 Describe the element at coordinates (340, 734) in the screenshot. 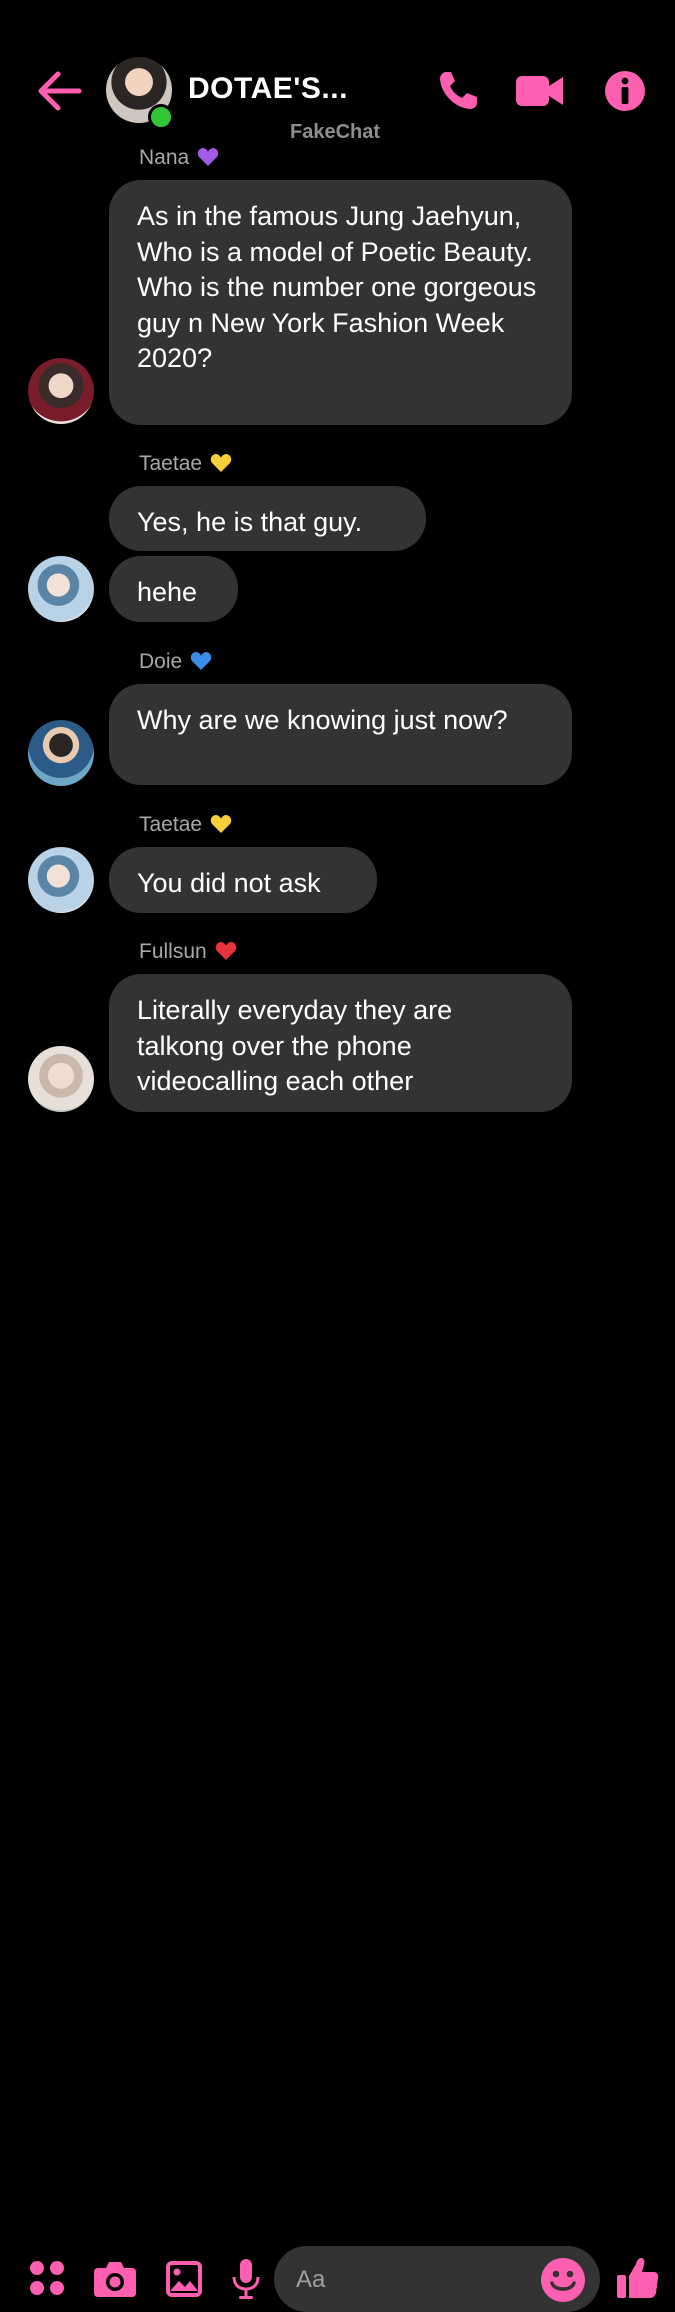

I see `message-bubble: Why are we knowing just now?` at that location.